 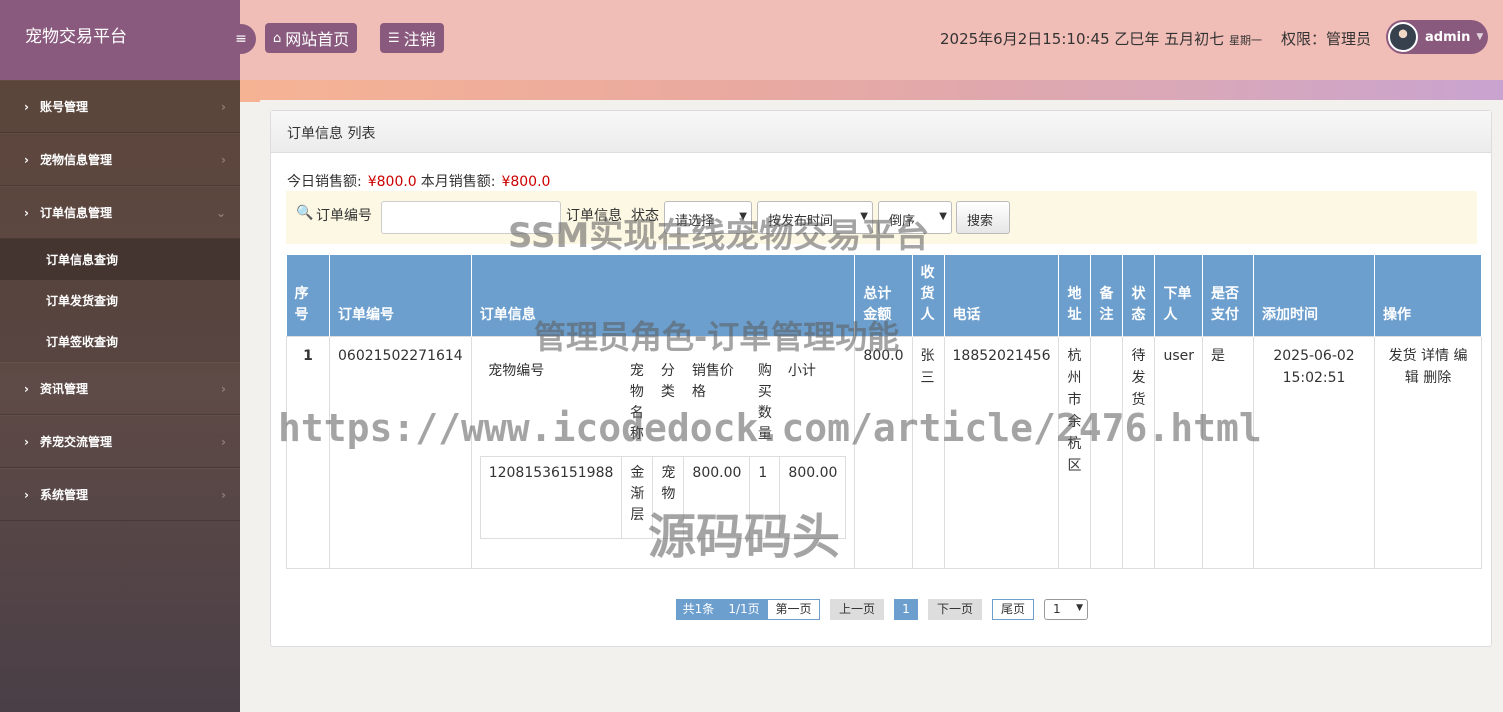 What do you see at coordinates (471, 217) in the screenshot?
I see `order-no-input` at bounding box center [471, 217].